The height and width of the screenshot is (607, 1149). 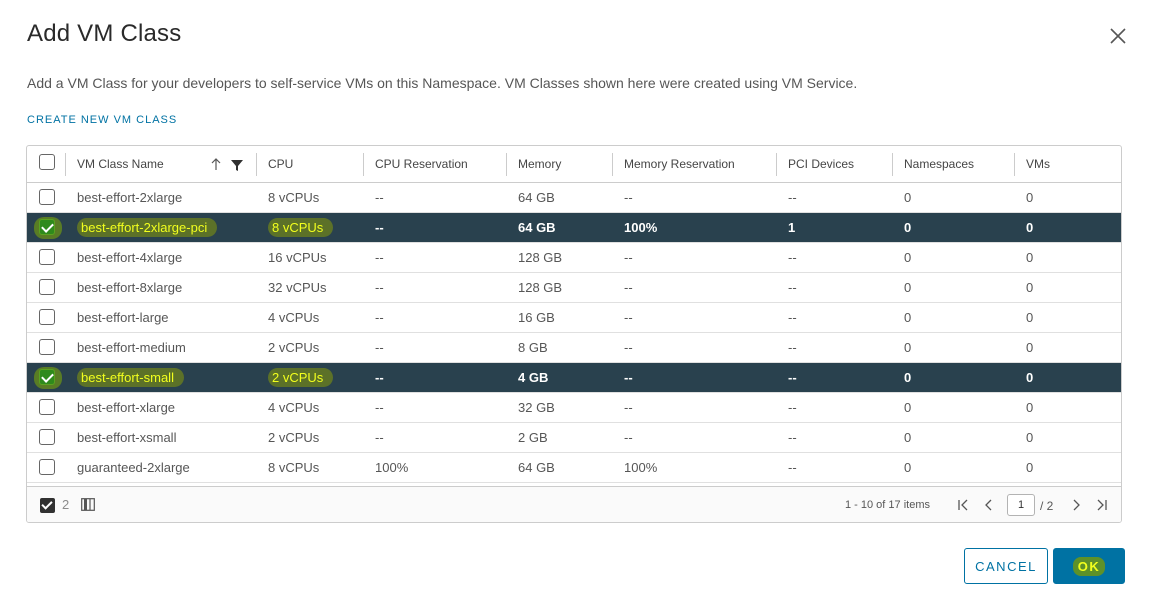 What do you see at coordinates (216, 164) in the screenshot?
I see `sort-ascending-icon` at bounding box center [216, 164].